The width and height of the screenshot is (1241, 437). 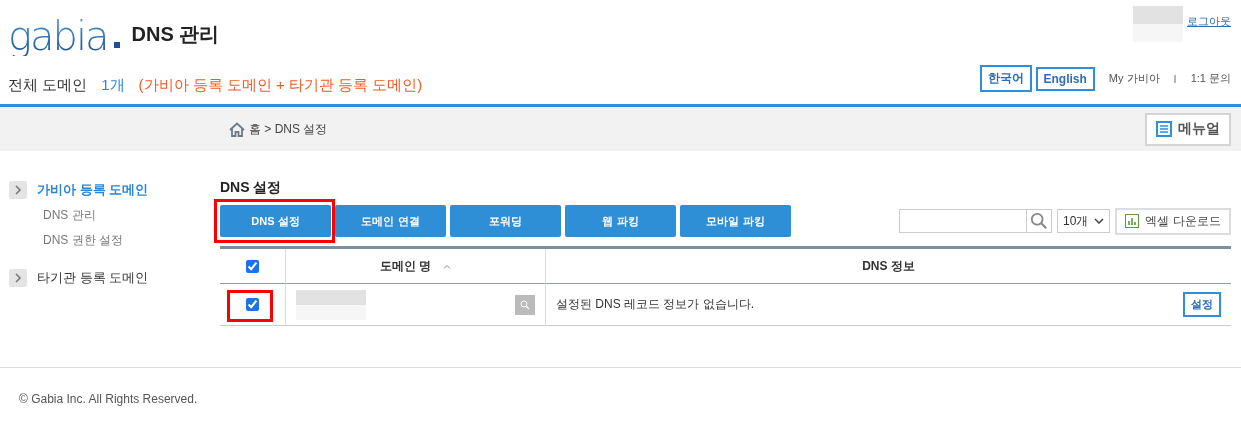 I want to click on domain-count: 1개, so click(x=113, y=85).